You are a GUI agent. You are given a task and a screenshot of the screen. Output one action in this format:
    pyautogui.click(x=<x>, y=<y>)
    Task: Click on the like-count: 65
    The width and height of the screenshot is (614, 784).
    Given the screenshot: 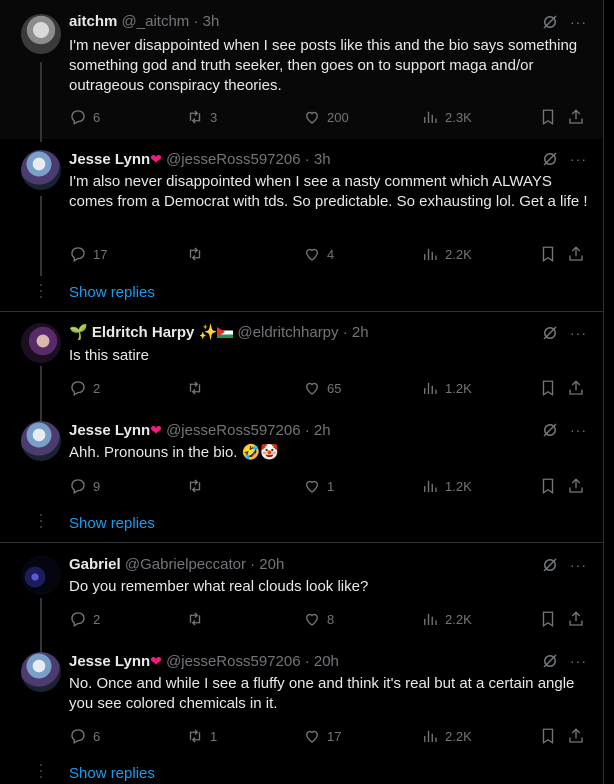 What is the action you would take?
    pyautogui.click(x=334, y=388)
    